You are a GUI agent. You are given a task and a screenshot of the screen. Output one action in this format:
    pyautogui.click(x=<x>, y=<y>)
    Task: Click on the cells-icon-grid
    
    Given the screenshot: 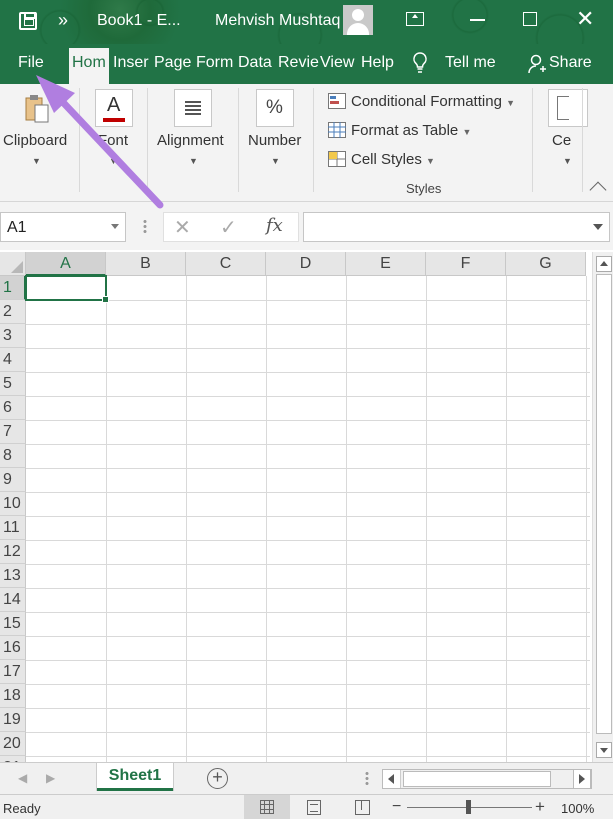 What is the action you would take?
    pyautogui.click(x=563, y=108)
    